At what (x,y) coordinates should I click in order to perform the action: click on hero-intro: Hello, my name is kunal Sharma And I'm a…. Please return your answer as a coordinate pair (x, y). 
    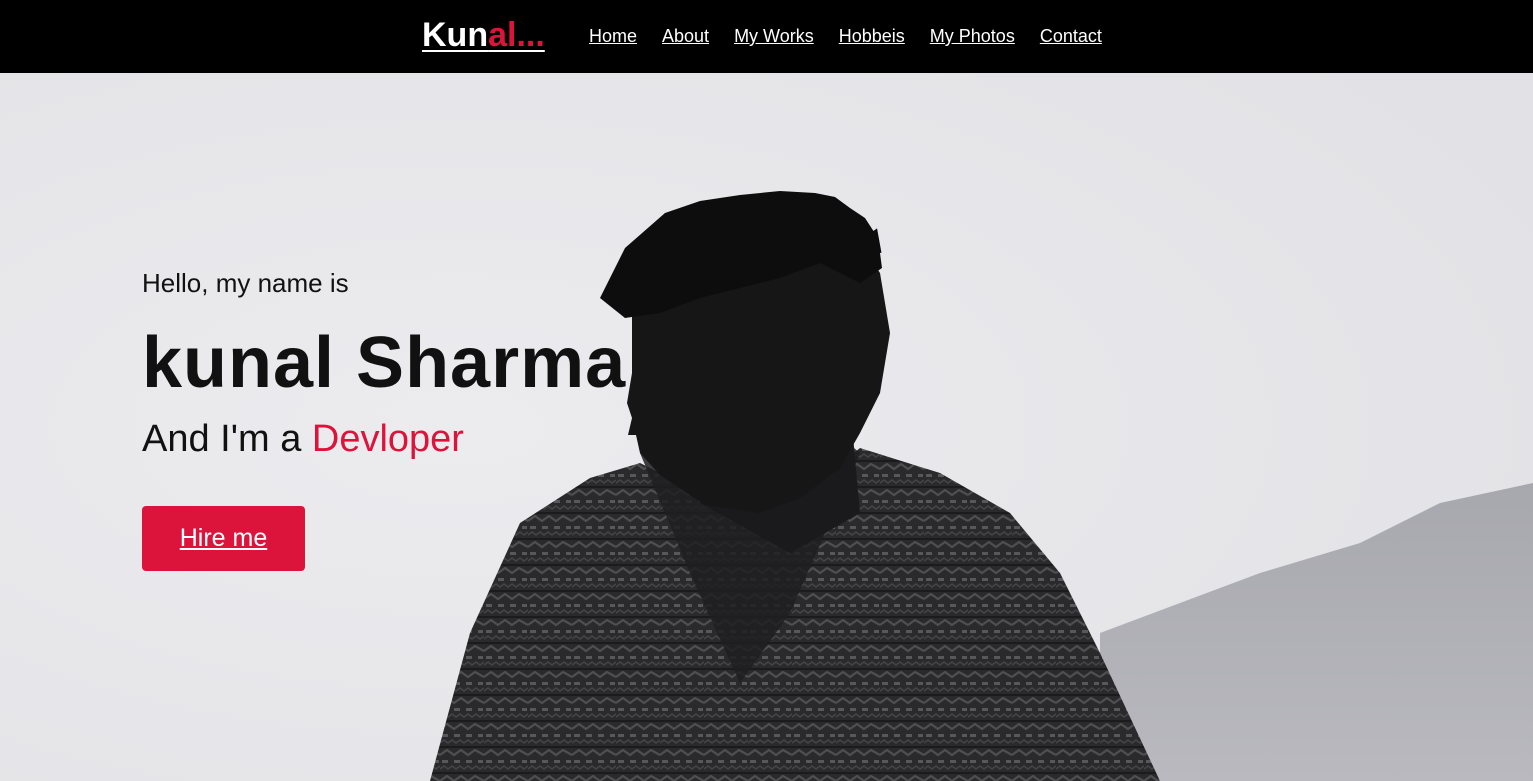
    Looking at the image, I should click on (384, 419).